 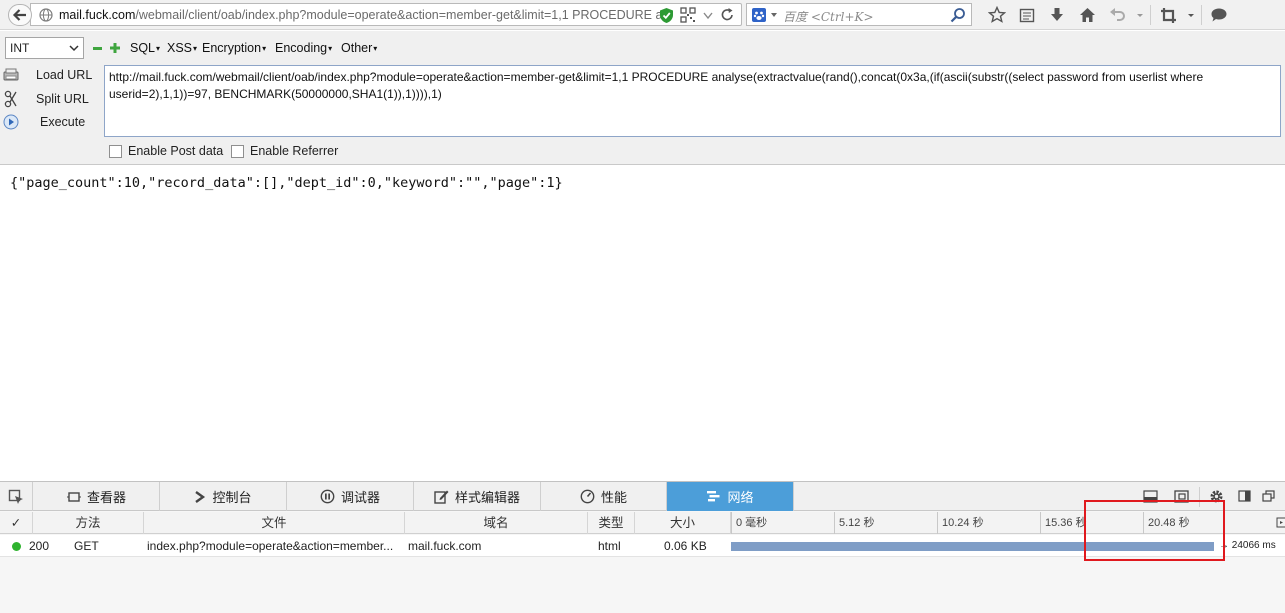 What do you see at coordinates (176, 151) in the screenshot?
I see `enable-post-label: Enable Post data` at bounding box center [176, 151].